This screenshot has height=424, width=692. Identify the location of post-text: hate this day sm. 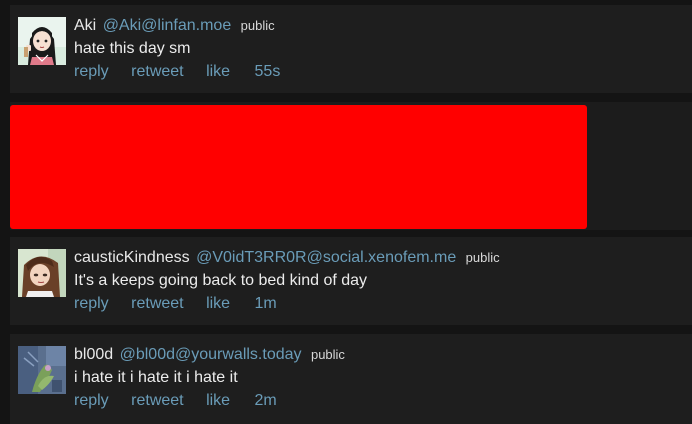
(132, 48).